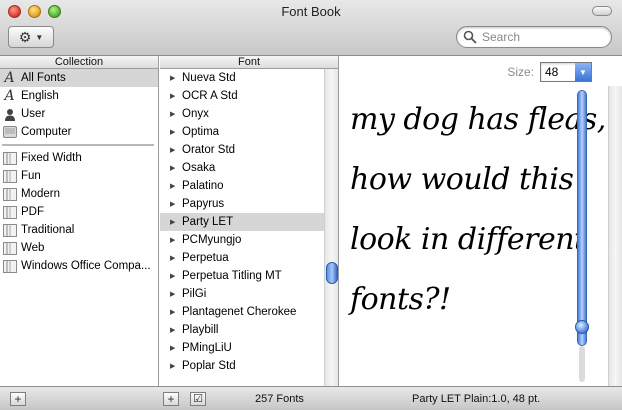  Describe the element at coordinates (249, 96) in the screenshot. I see `font-item-ocr-a-std: ▶ OCR A Std` at that location.